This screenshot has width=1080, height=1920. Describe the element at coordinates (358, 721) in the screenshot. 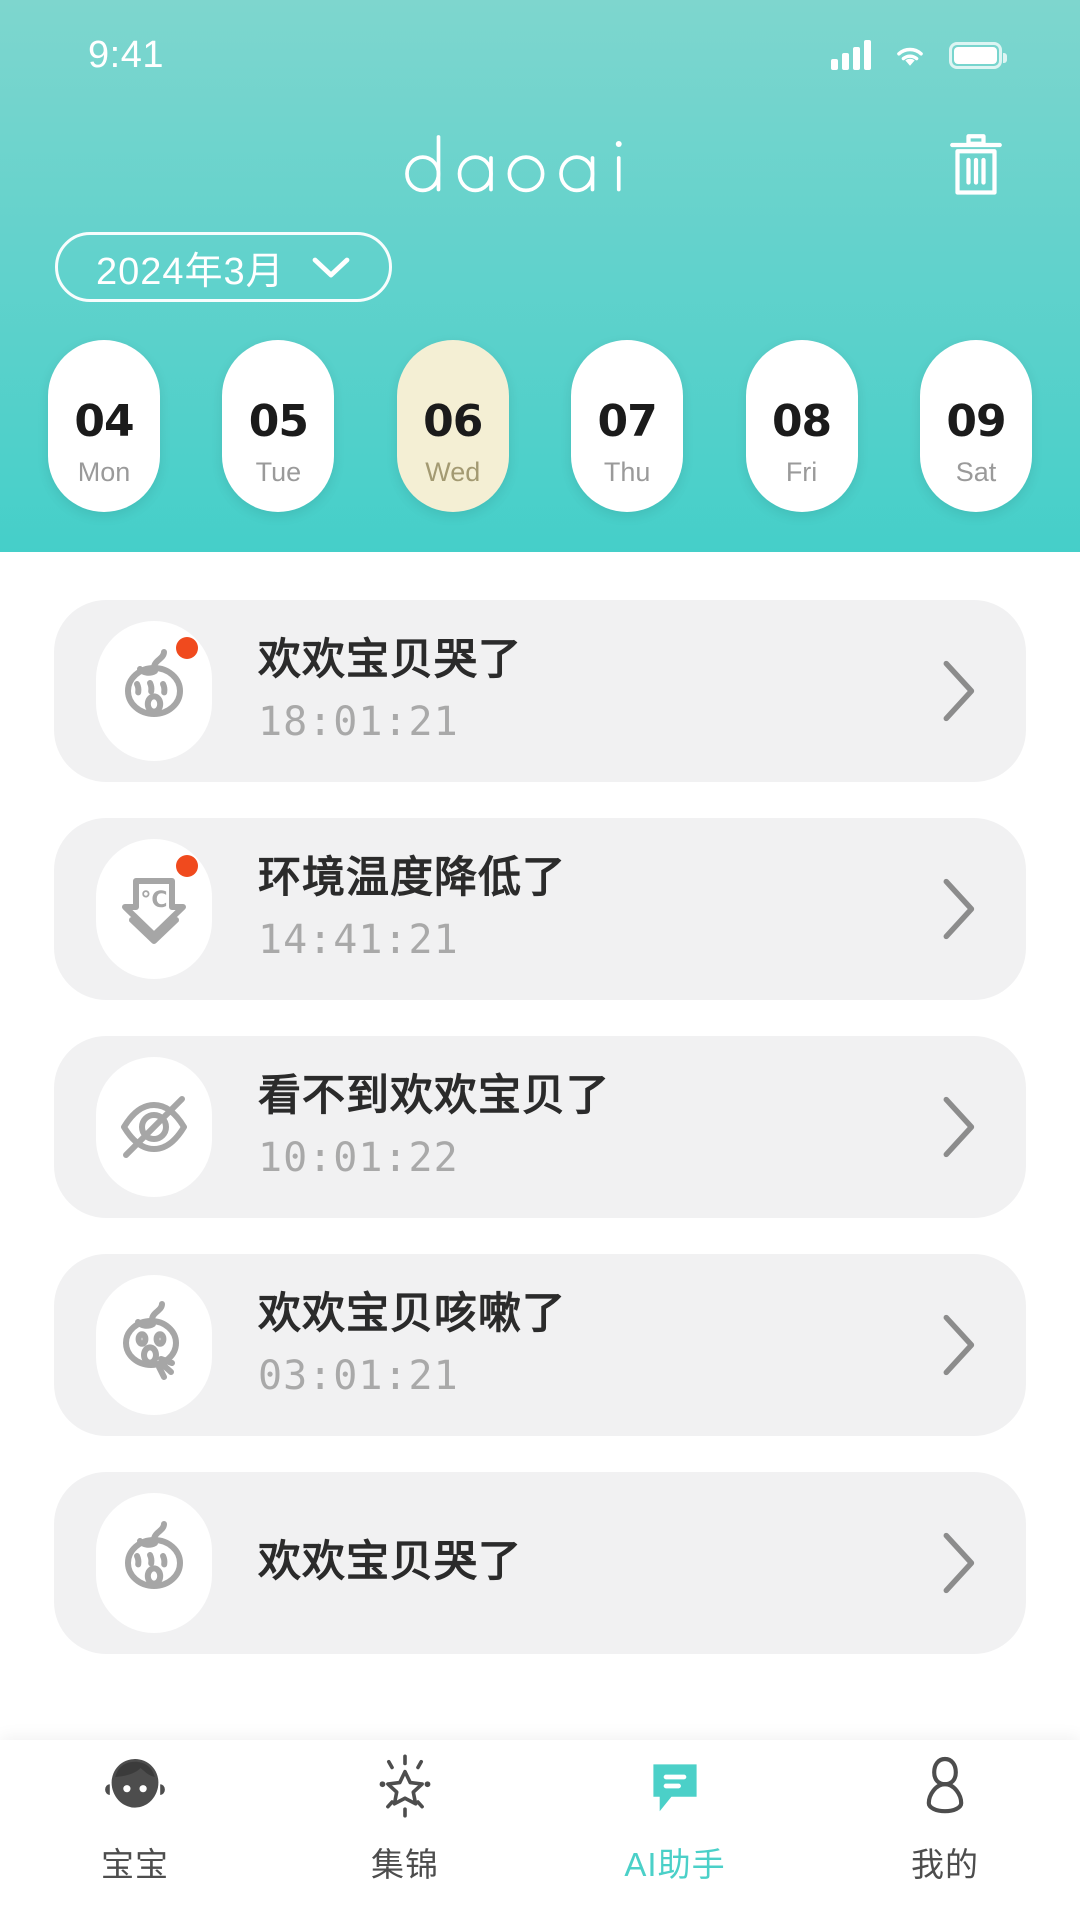

I see `event-time: 18:01:21` at that location.